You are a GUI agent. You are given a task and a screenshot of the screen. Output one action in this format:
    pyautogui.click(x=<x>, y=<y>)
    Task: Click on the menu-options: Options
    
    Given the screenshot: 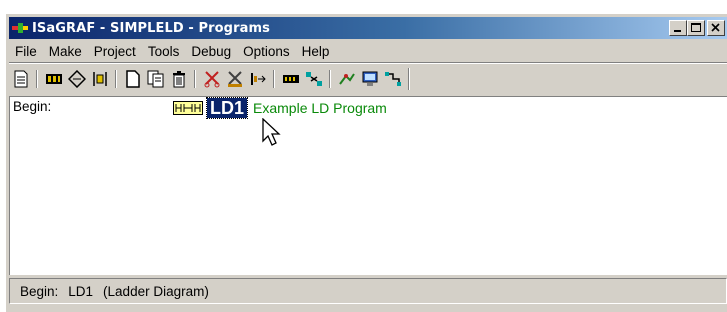 What is the action you would take?
    pyautogui.click(x=266, y=51)
    